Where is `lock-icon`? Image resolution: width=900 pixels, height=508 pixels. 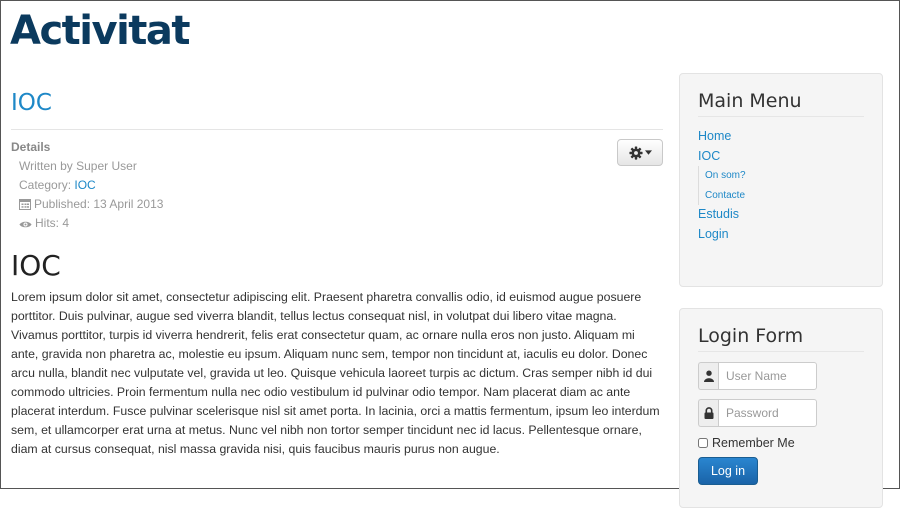
lock-icon is located at coordinates (708, 413).